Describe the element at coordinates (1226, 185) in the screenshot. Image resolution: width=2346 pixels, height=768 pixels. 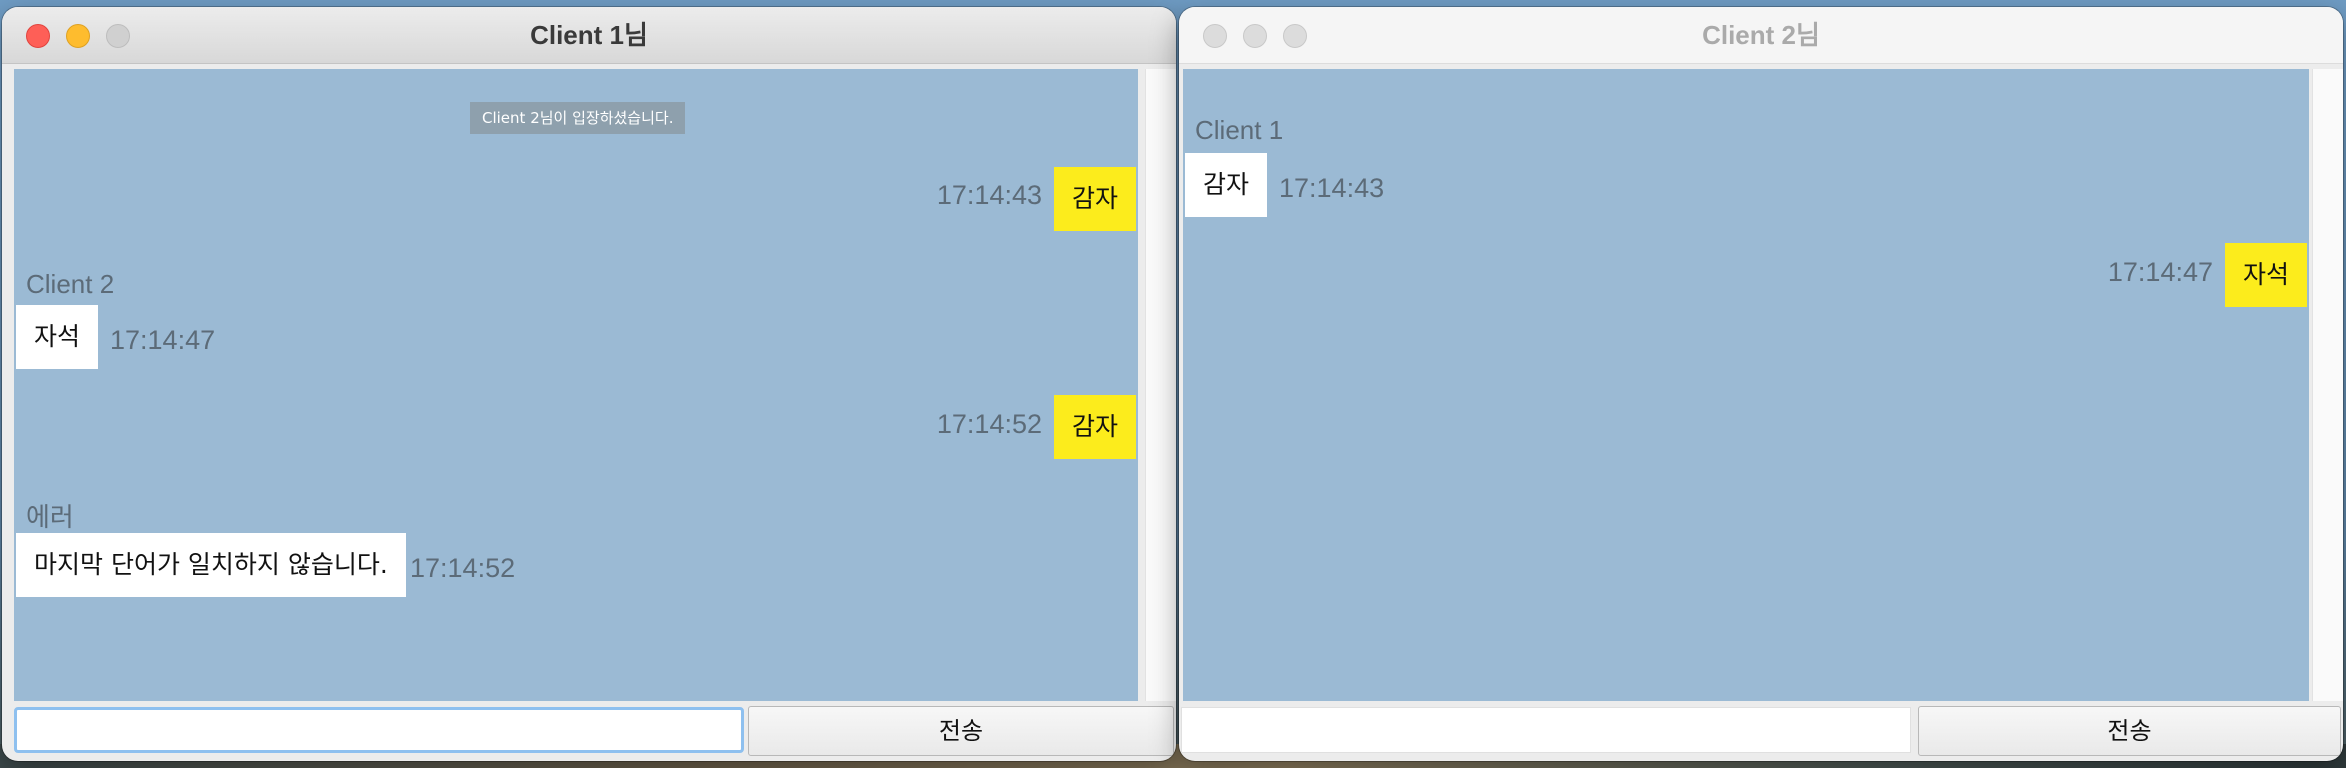
I see `their-message-bubble: 감자` at that location.